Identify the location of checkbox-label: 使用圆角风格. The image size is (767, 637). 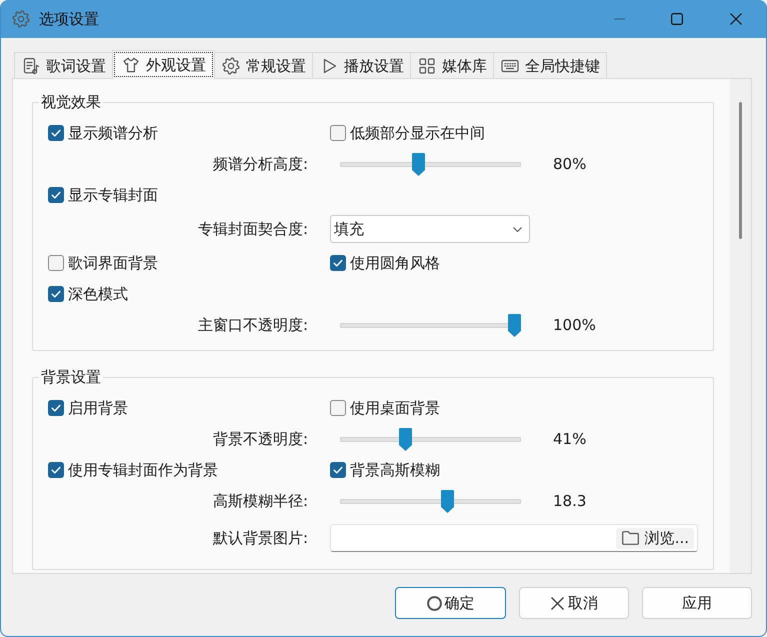
(395, 263).